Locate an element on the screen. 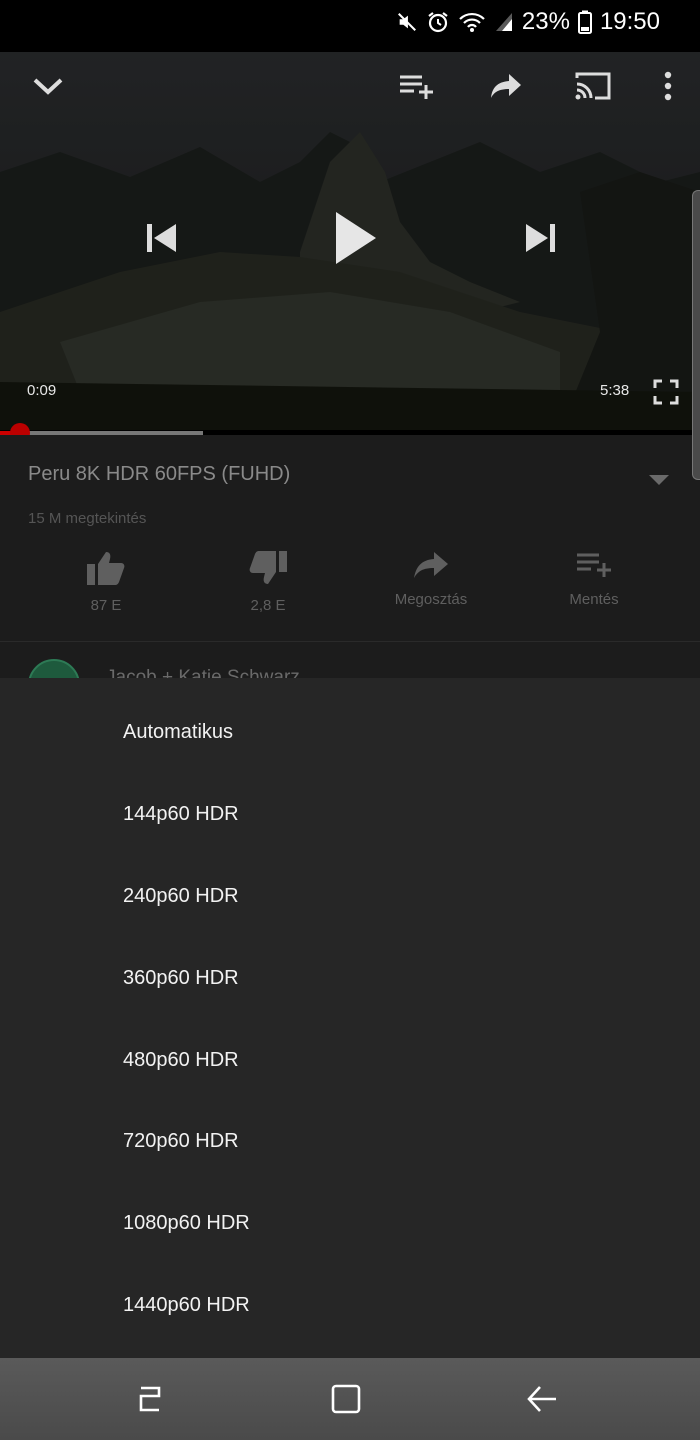 The image size is (700, 1440). edge-panel-handle is located at coordinates (696, 335).